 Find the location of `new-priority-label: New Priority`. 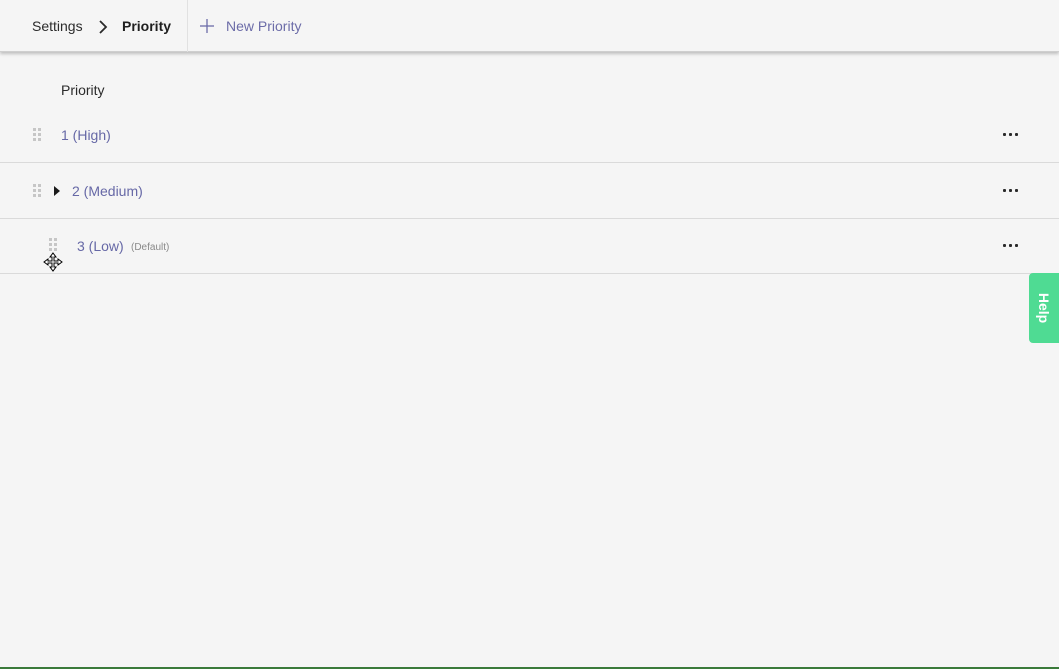

new-priority-label: New Priority is located at coordinates (264, 26).